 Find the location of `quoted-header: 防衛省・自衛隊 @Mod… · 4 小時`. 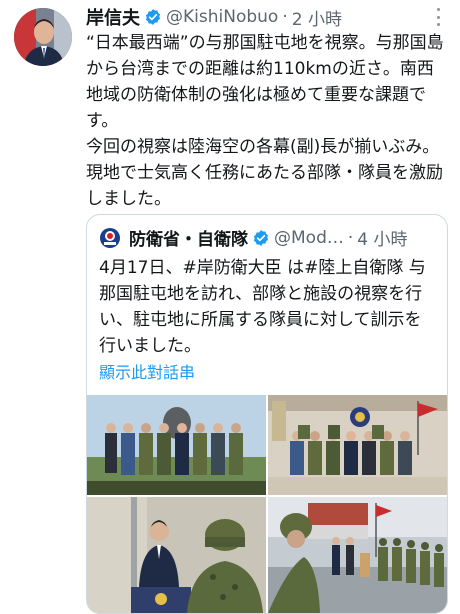

quoted-header: 防衛省・自衛隊 @Mod… · 4 小時 is located at coordinates (268, 237).